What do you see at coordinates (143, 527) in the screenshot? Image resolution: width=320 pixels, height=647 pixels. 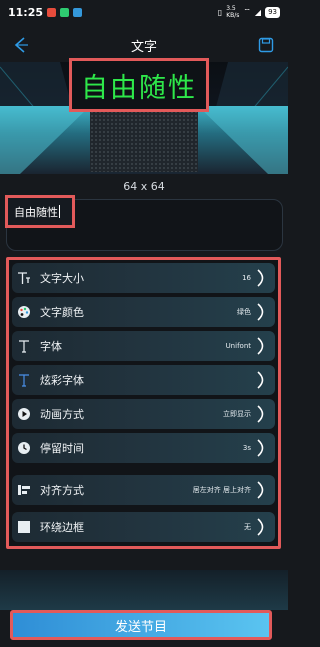 I see `setting-border: 环绕边框 无` at bounding box center [143, 527].